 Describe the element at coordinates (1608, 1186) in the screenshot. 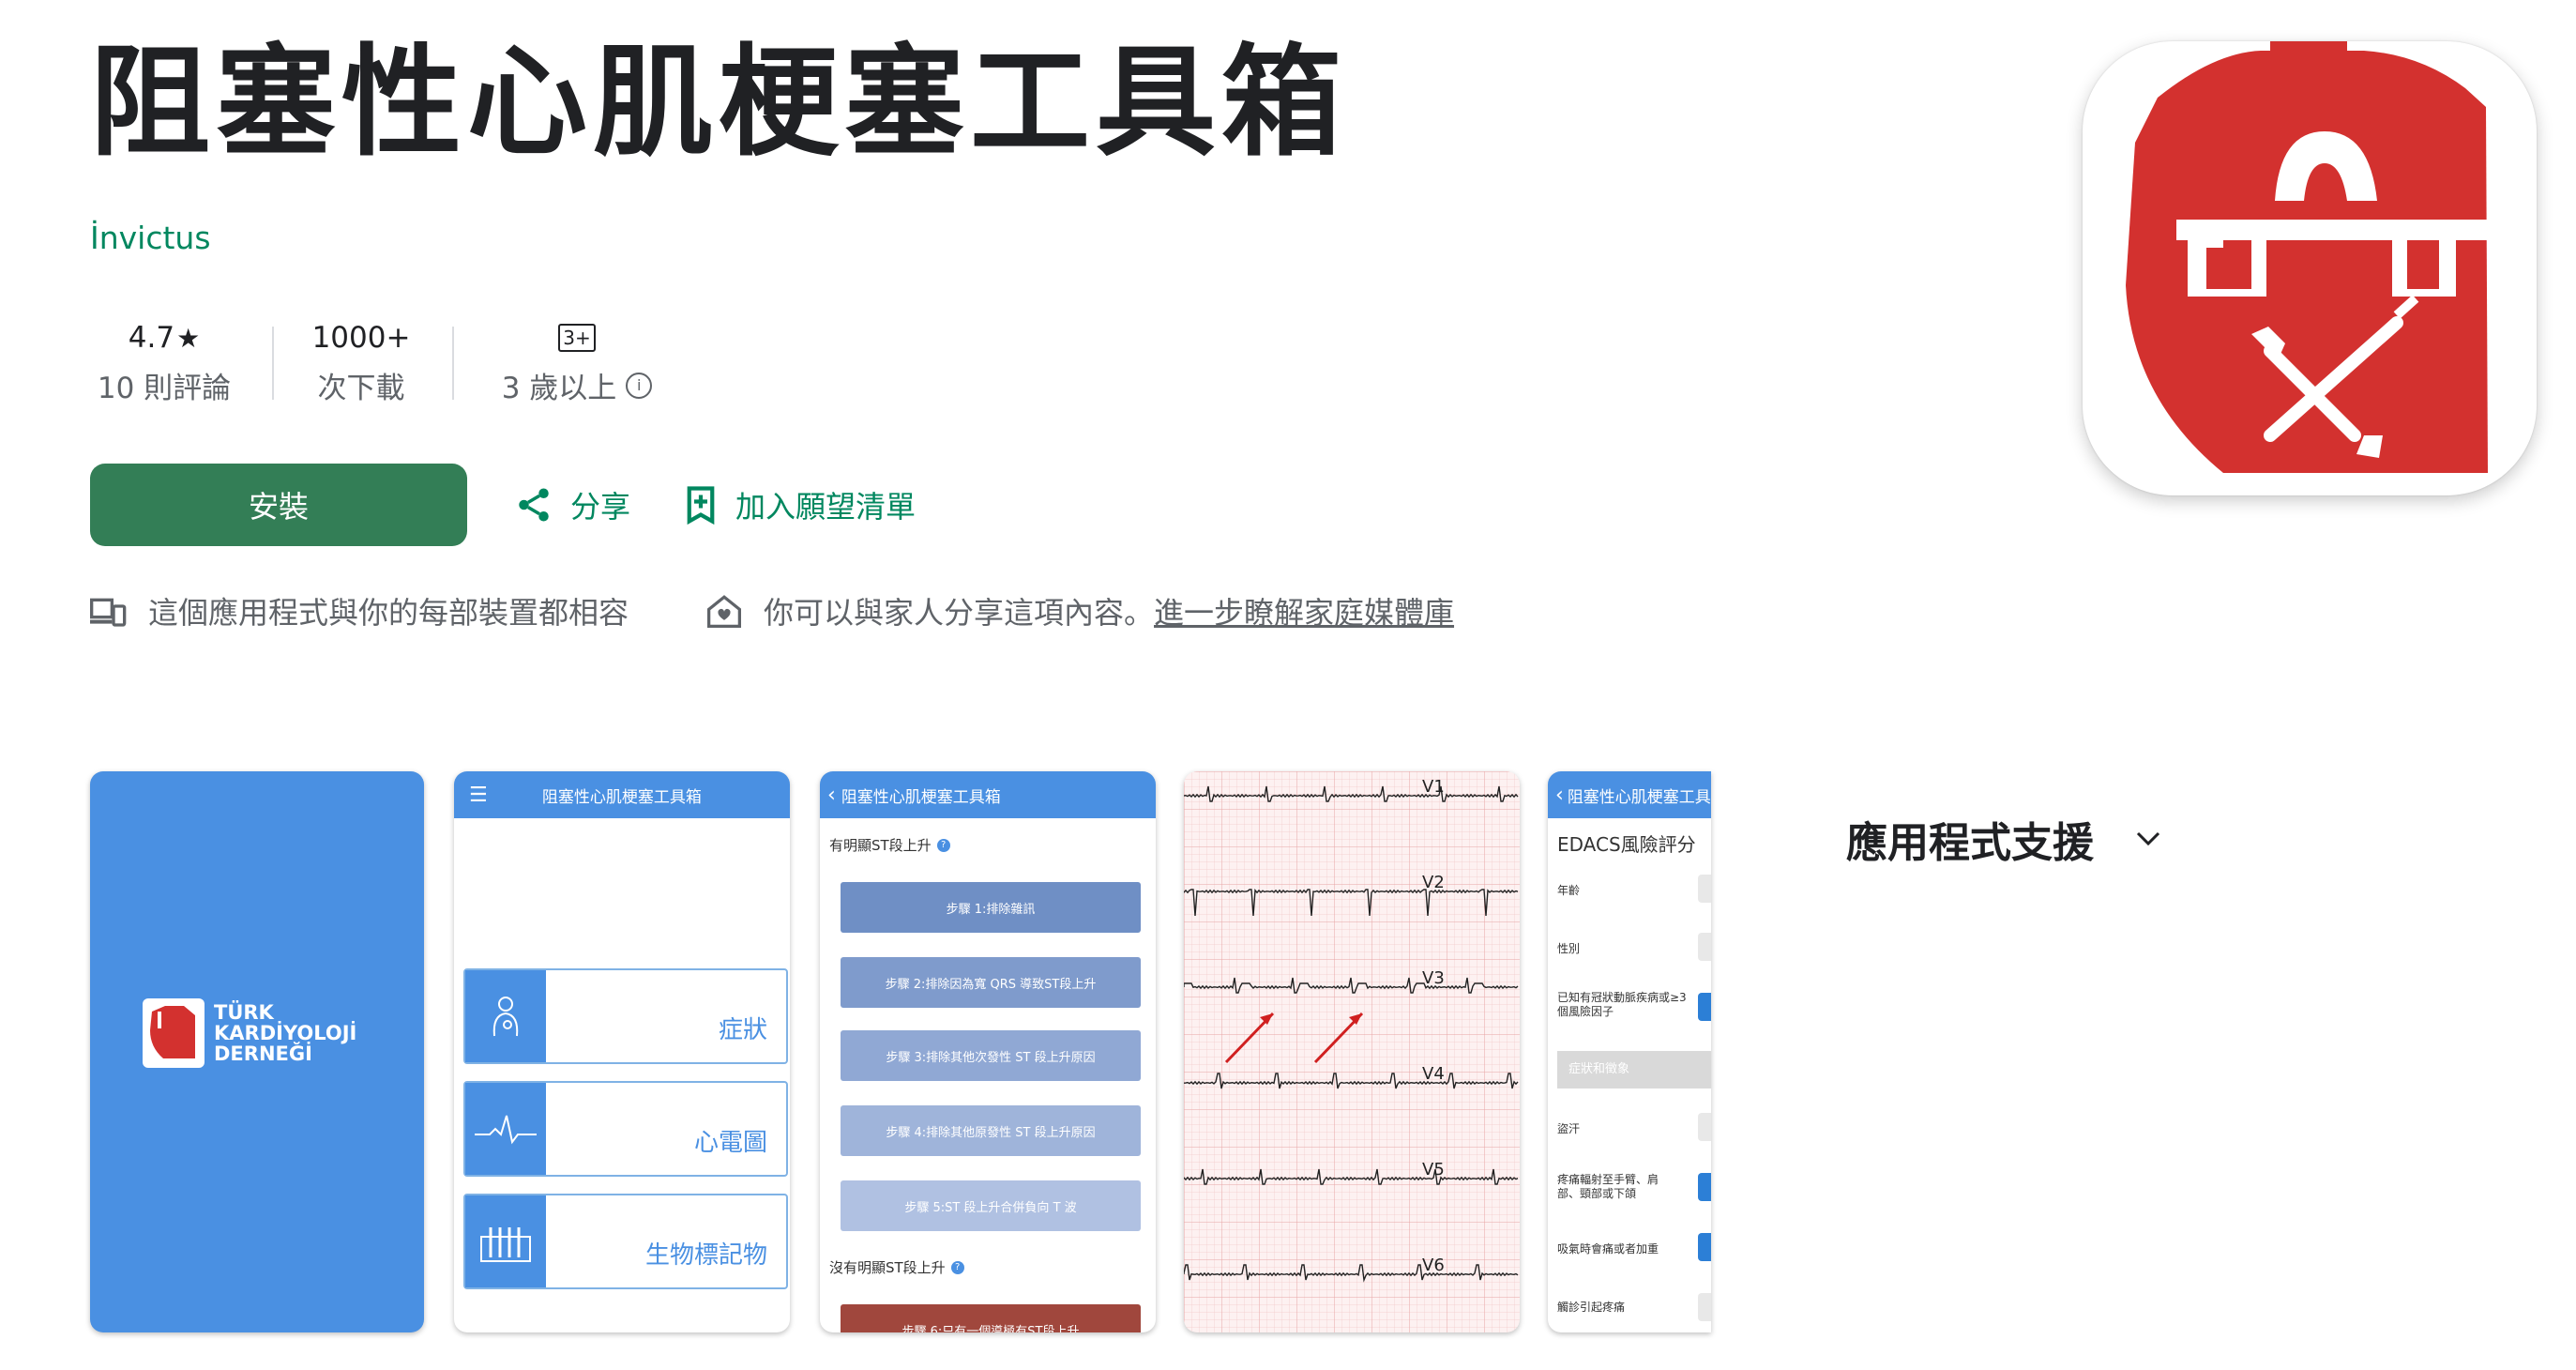

I see `edacs-row: 疼痛輻射至手臂、肩部、頸部或下頜` at that location.